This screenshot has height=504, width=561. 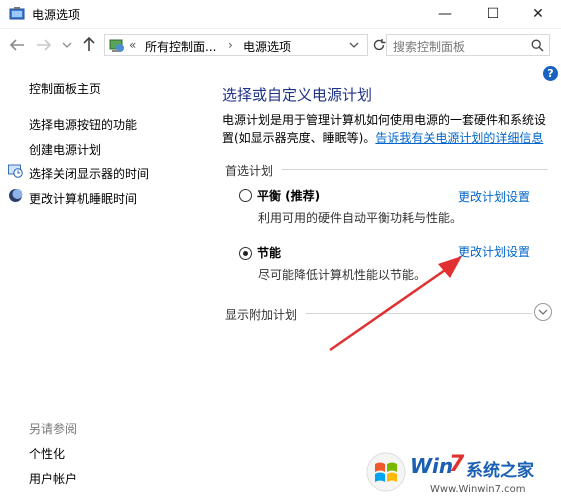 What do you see at coordinates (478, 489) in the screenshot?
I see `watermark-url: Www.Winwin7.com` at bounding box center [478, 489].